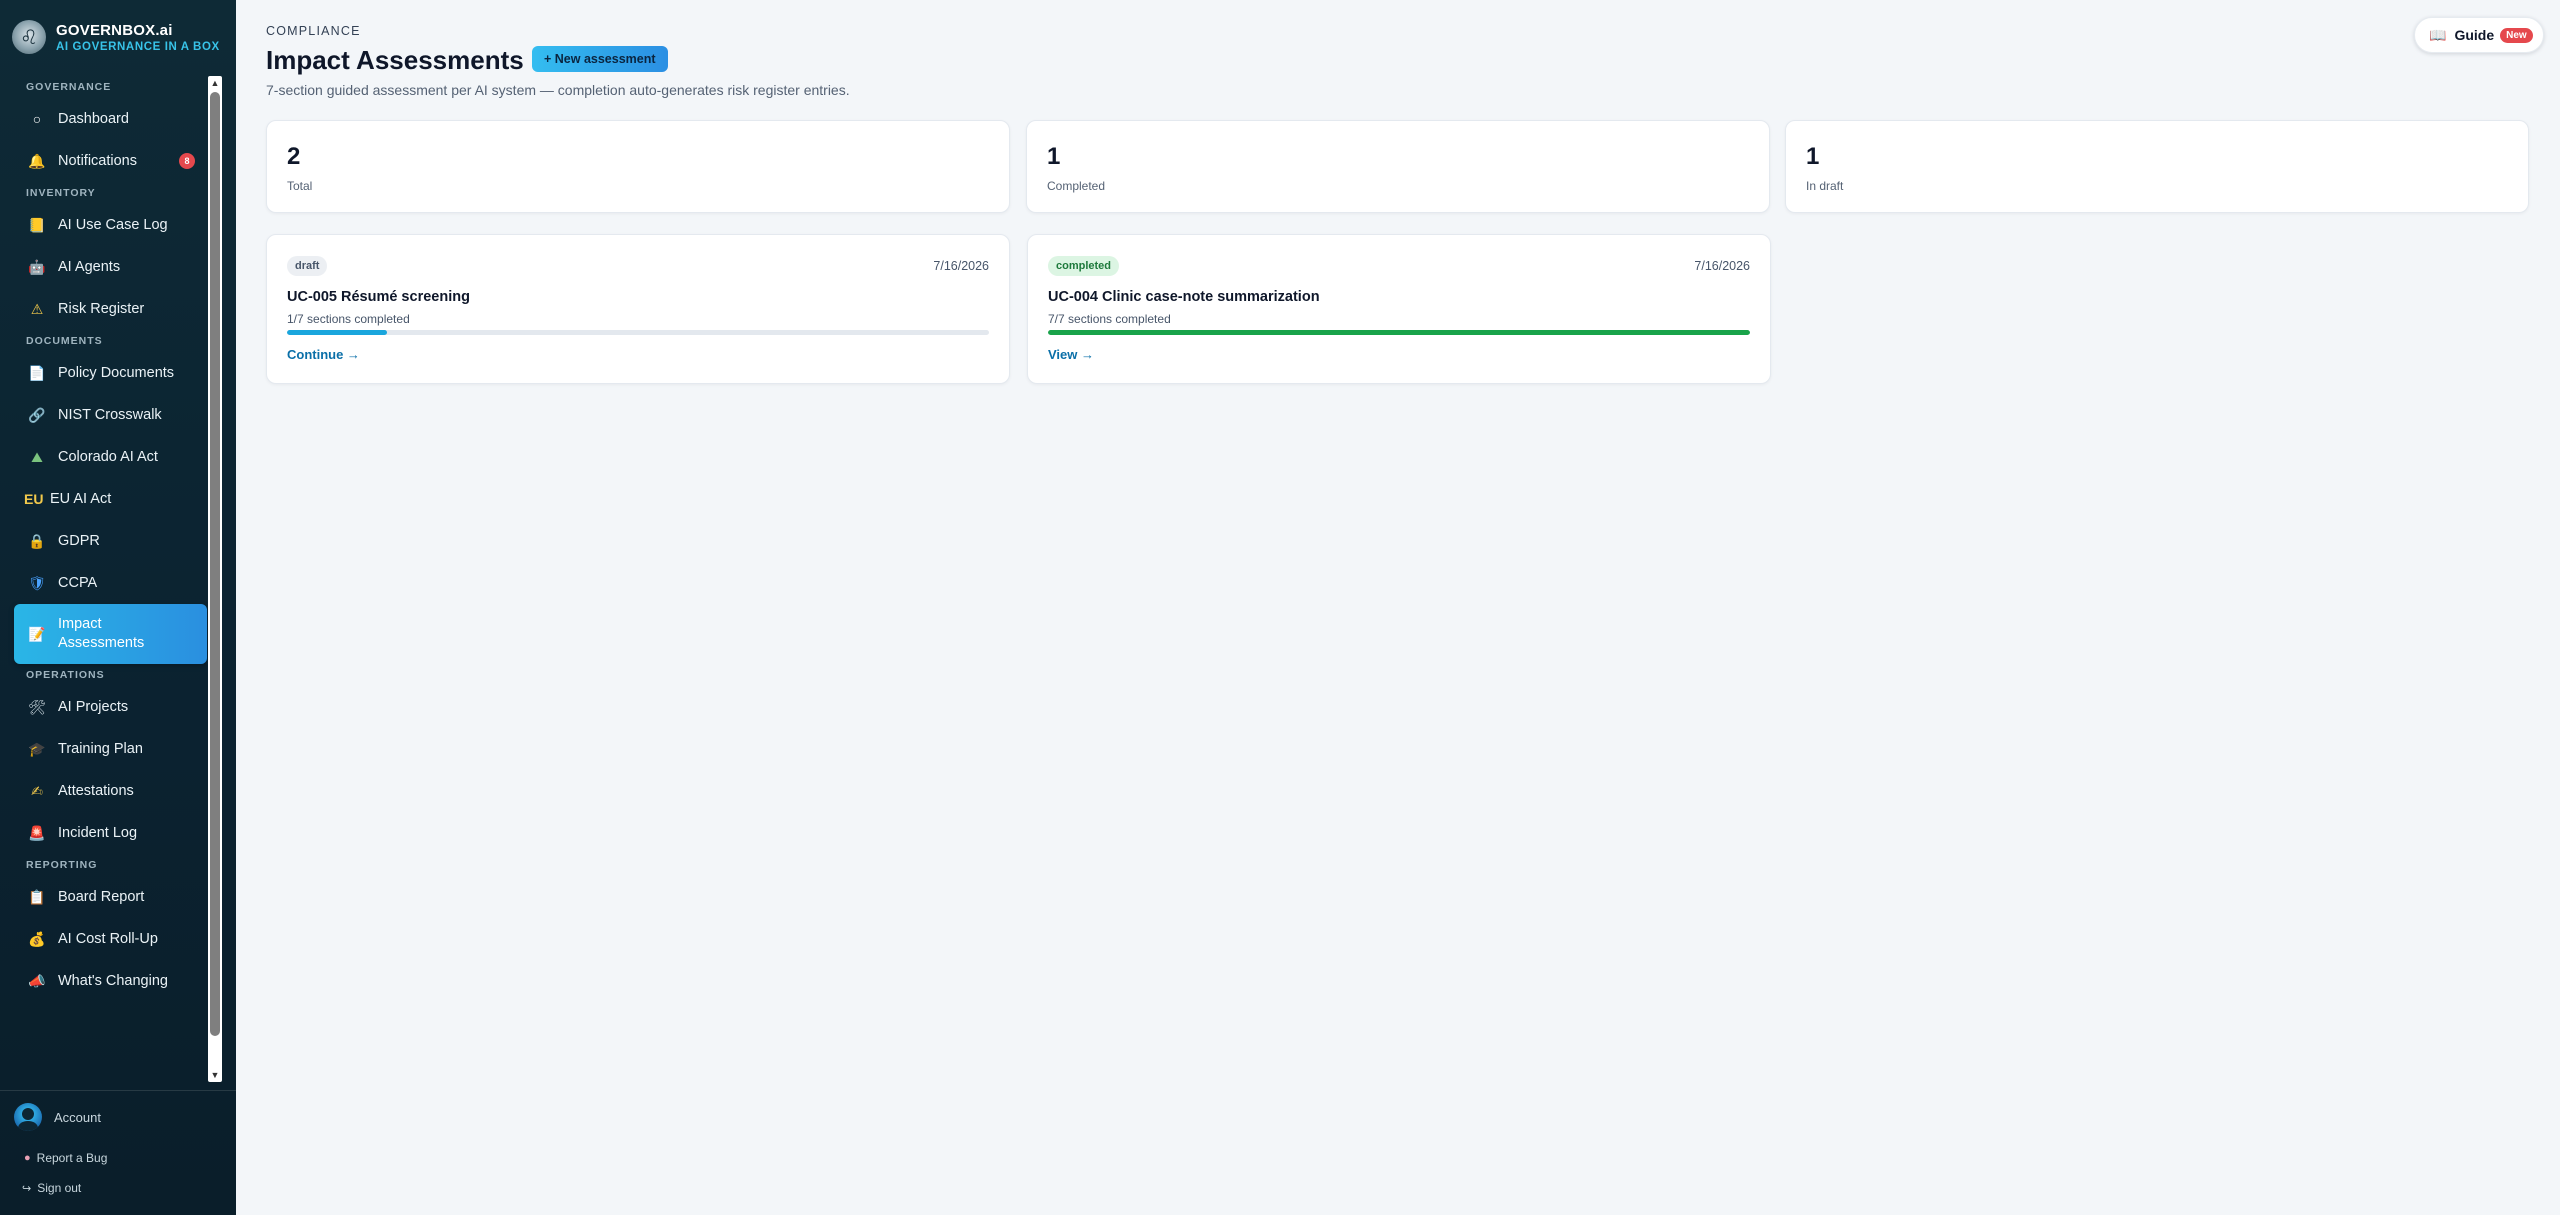 The width and height of the screenshot is (2560, 1215). What do you see at coordinates (110, 499) in the screenshot?
I see `sidebar-item-eu-ai-act: EU EU AI Act` at bounding box center [110, 499].